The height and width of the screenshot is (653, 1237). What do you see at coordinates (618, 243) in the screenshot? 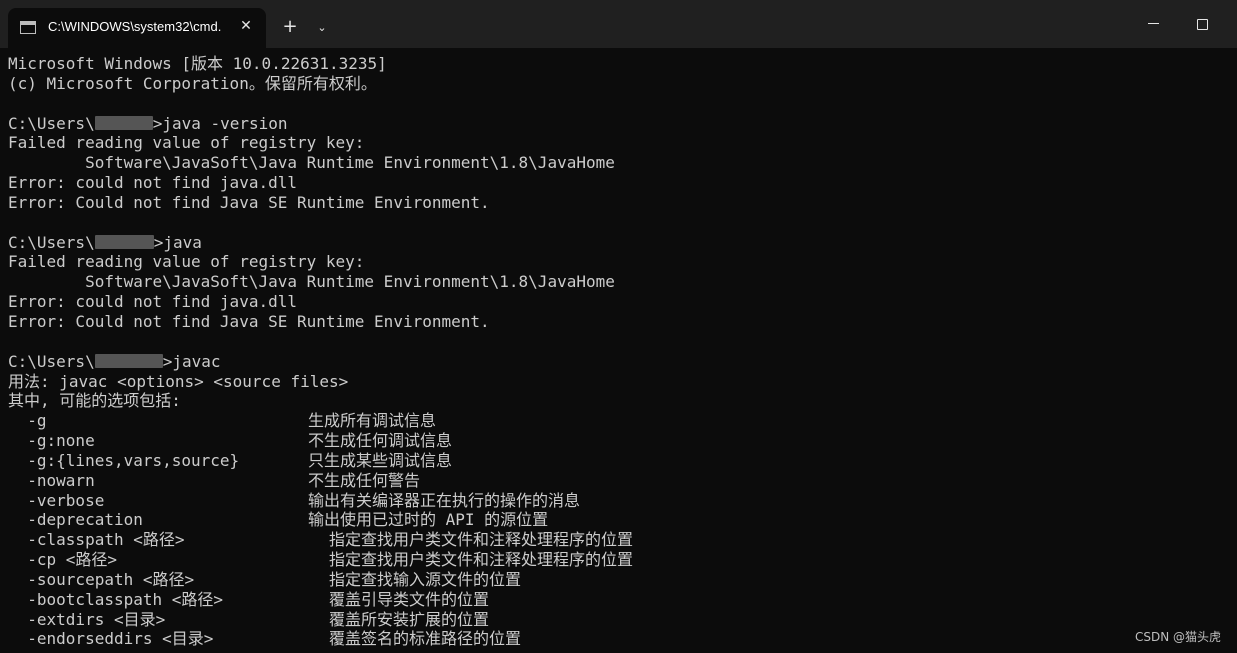
I see `prompt-line: C:\Users\ >java` at bounding box center [618, 243].